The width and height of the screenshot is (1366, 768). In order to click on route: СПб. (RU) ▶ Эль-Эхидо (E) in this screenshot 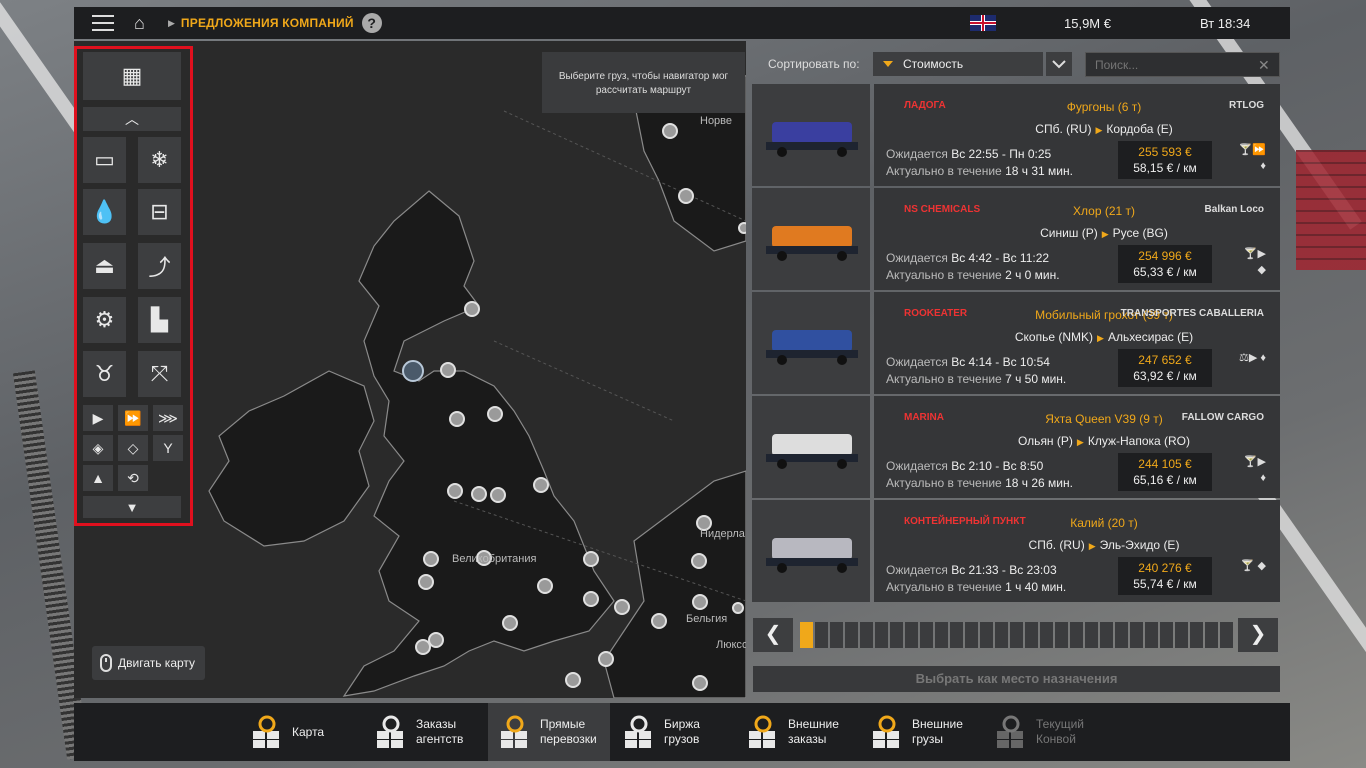, I will do `click(1104, 545)`.